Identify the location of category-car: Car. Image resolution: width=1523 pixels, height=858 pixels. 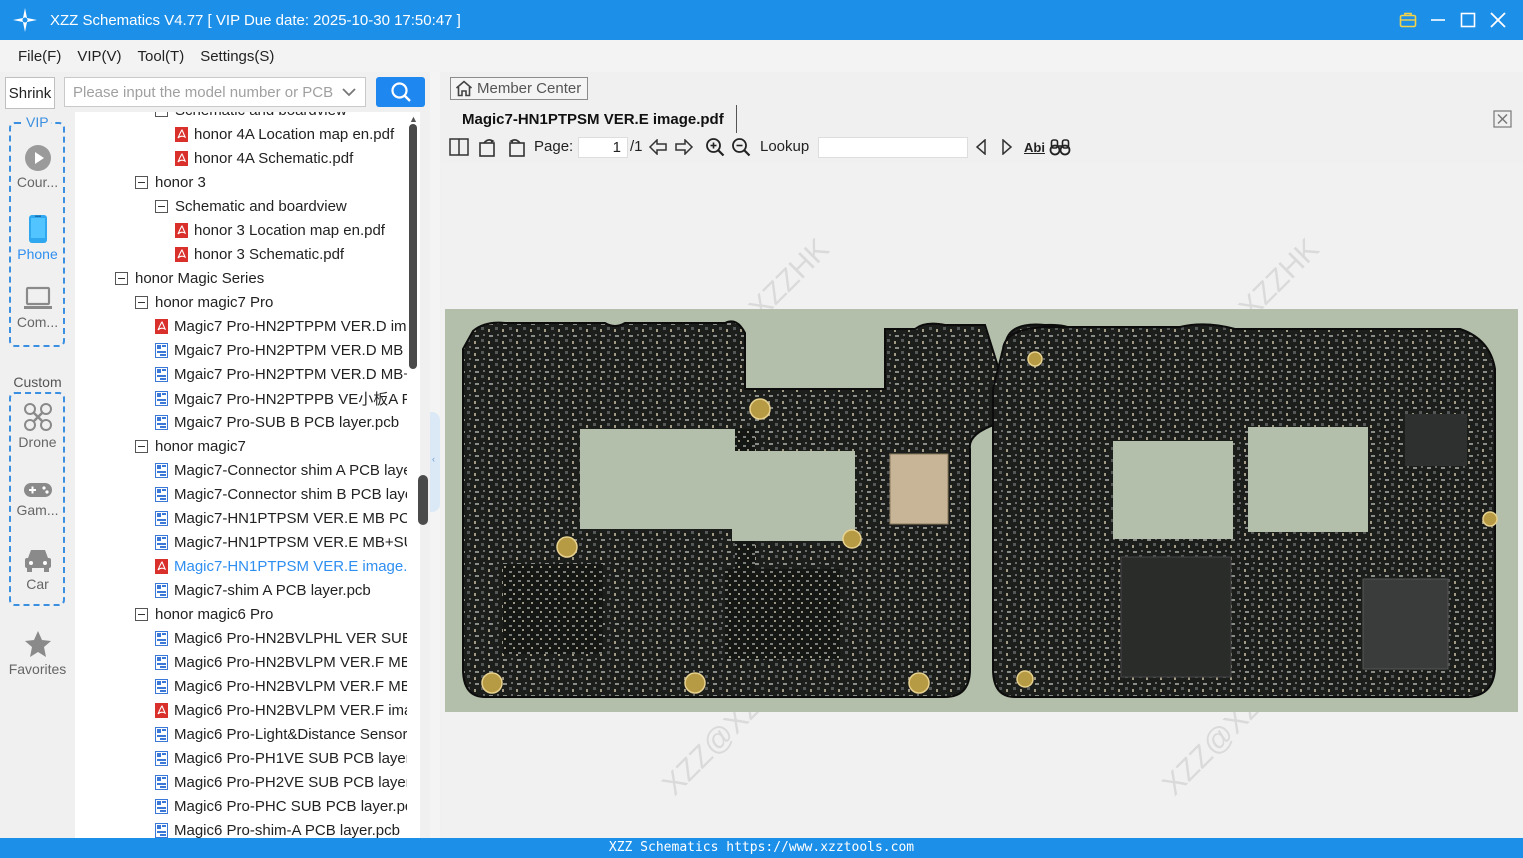
(37, 569).